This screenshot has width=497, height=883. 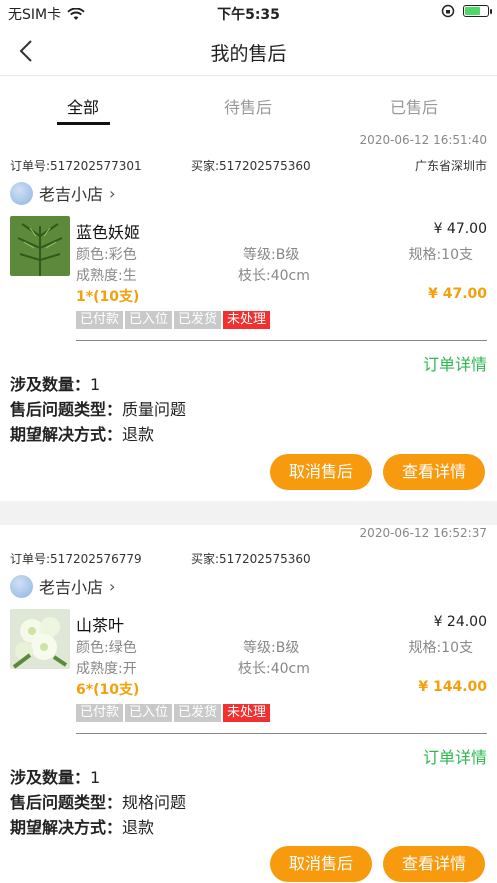 I want to click on issue-type-value: 质量问题, so click(x=154, y=409).